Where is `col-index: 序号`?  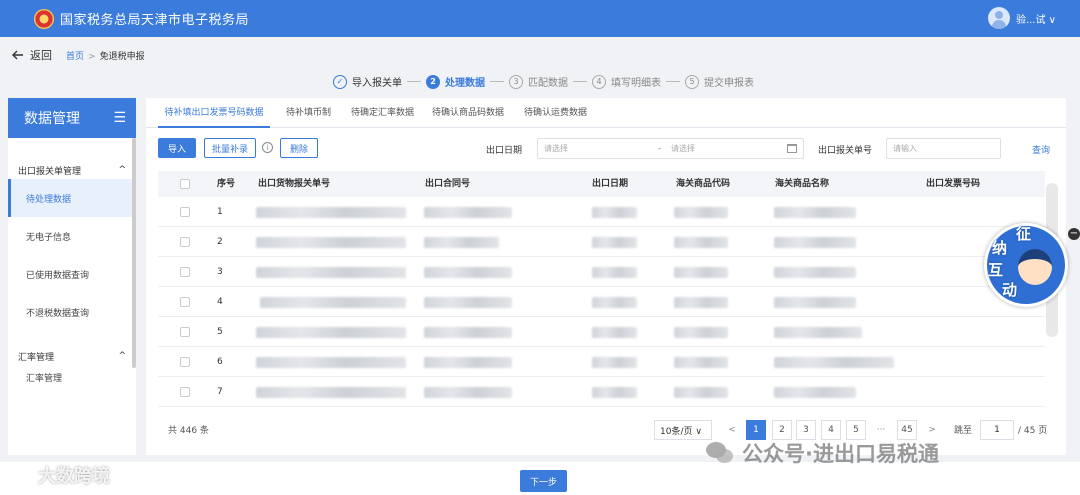 col-index: 序号 is located at coordinates (226, 184).